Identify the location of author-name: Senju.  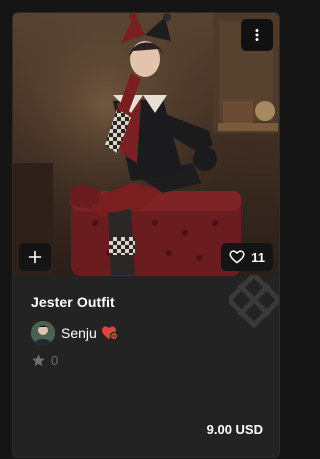
(79, 333).